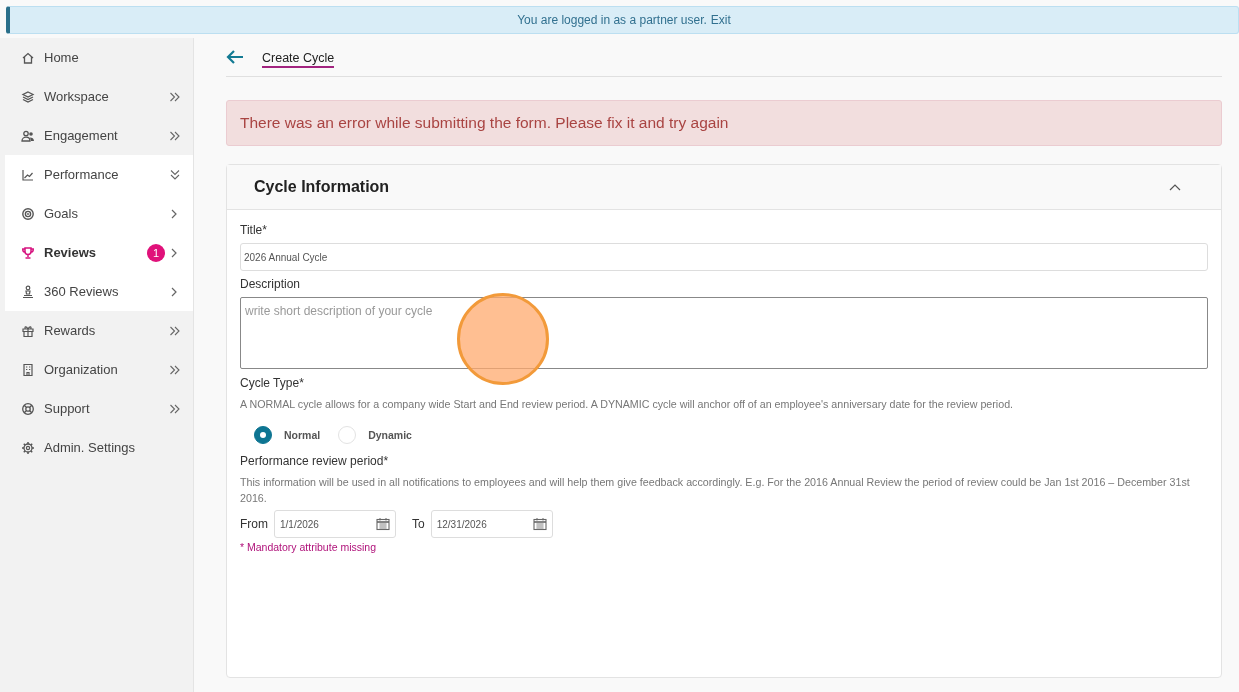  I want to click on title-field: 2026 Annual Cycle, so click(724, 257).